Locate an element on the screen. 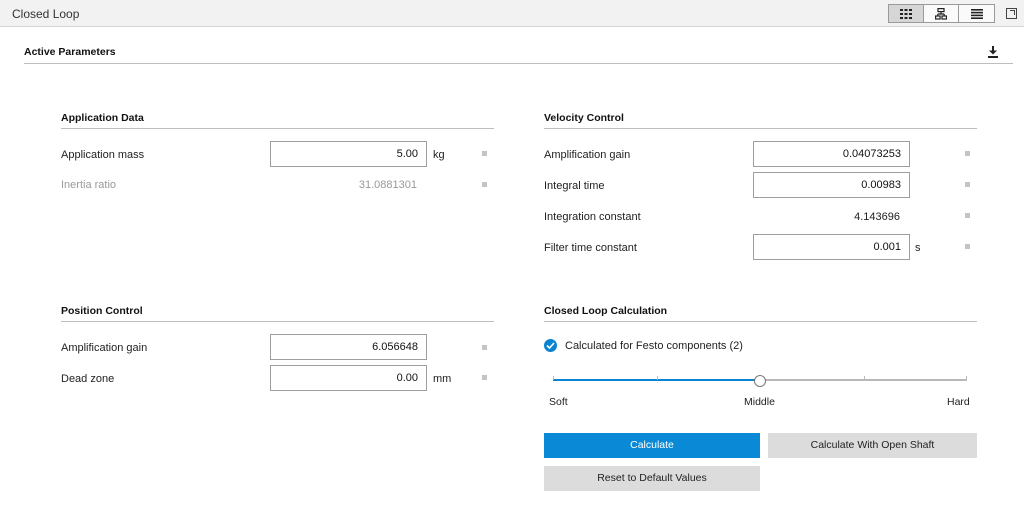  slider-hard-label: Hard is located at coordinates (958, 402).